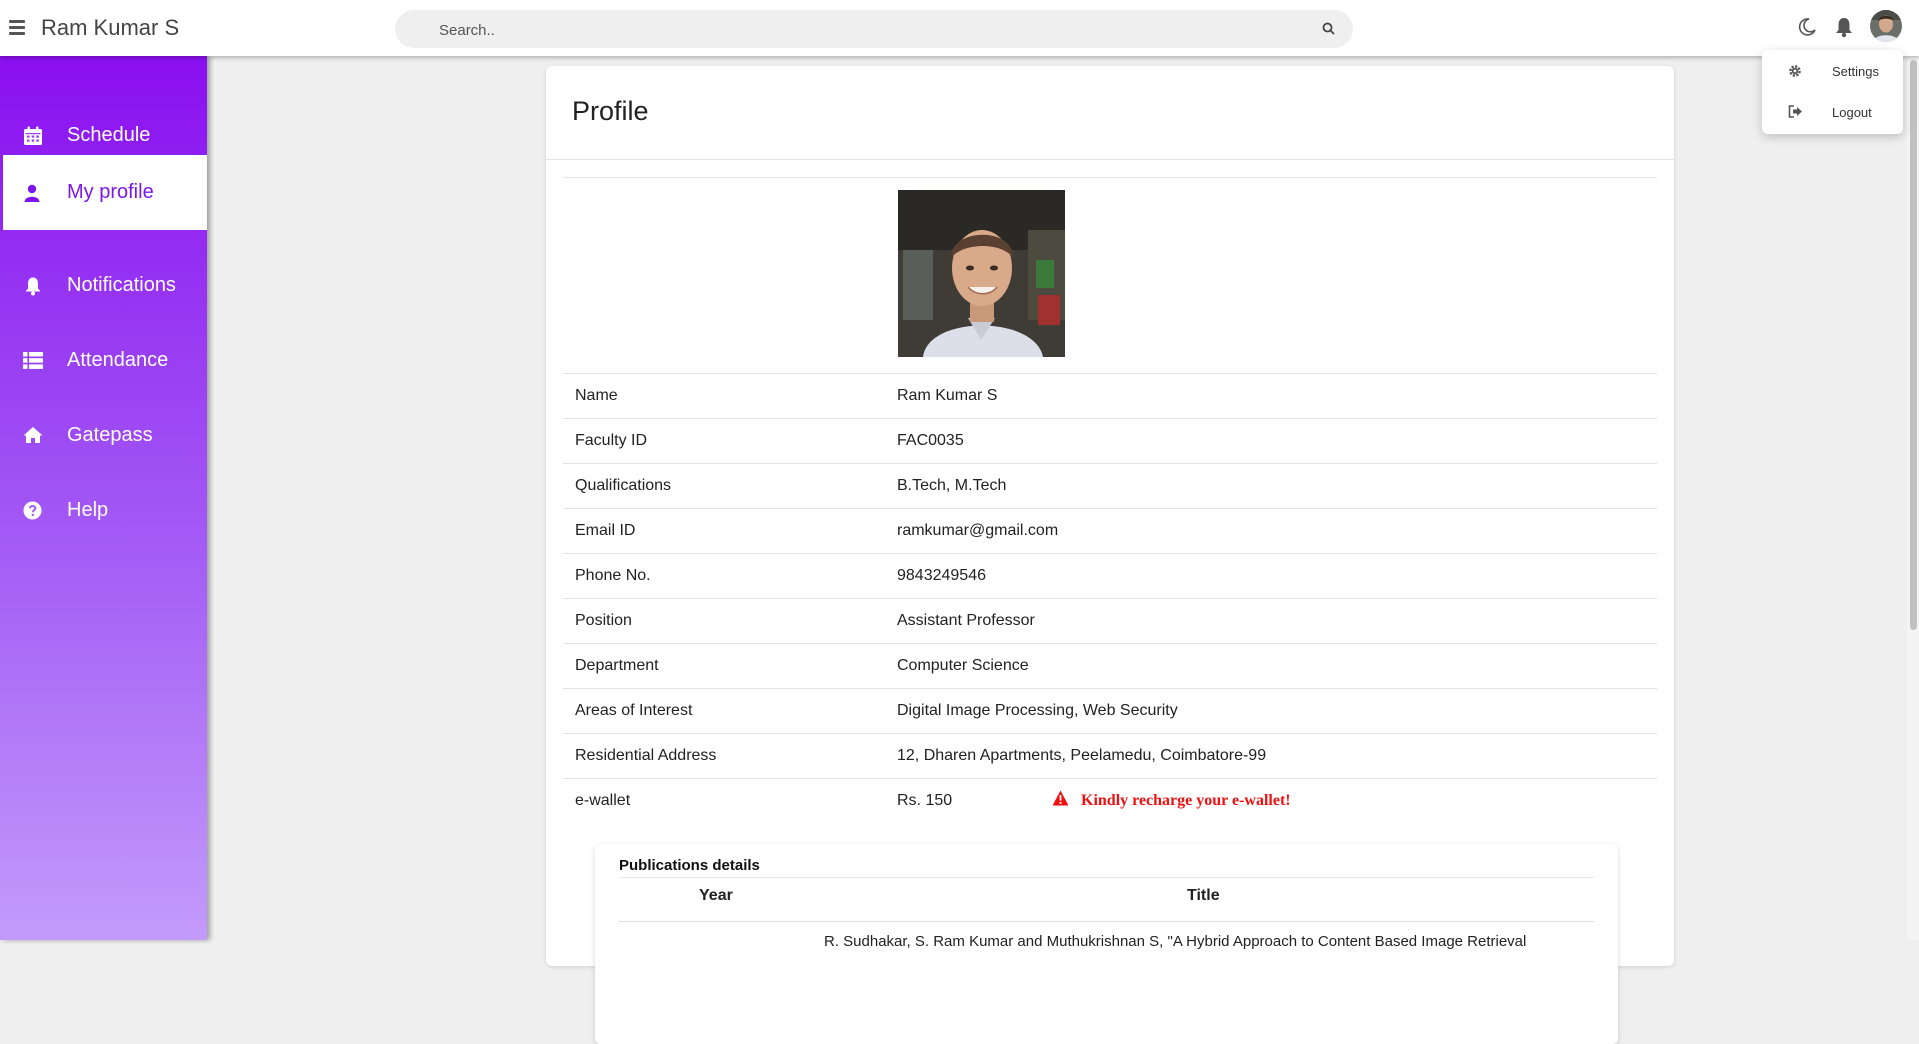  I want to click on user-avatar, so click(1886, 26).